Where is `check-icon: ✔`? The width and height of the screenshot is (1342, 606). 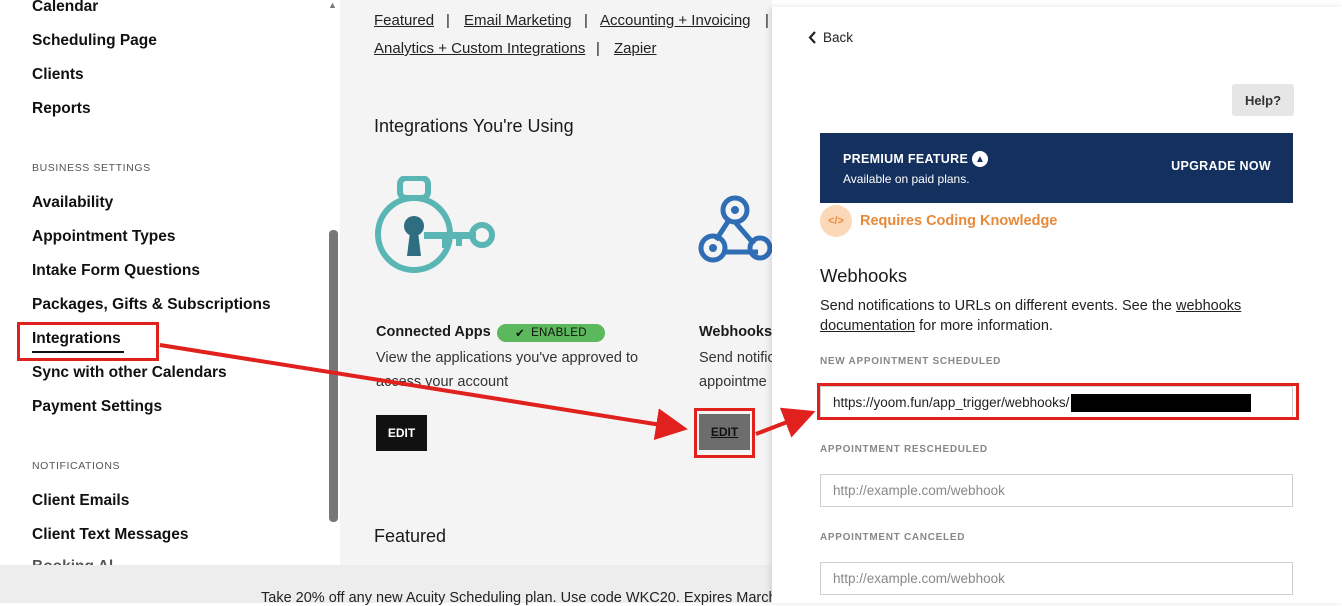 check-icon: ✔ is located at coordinates (520, 334).